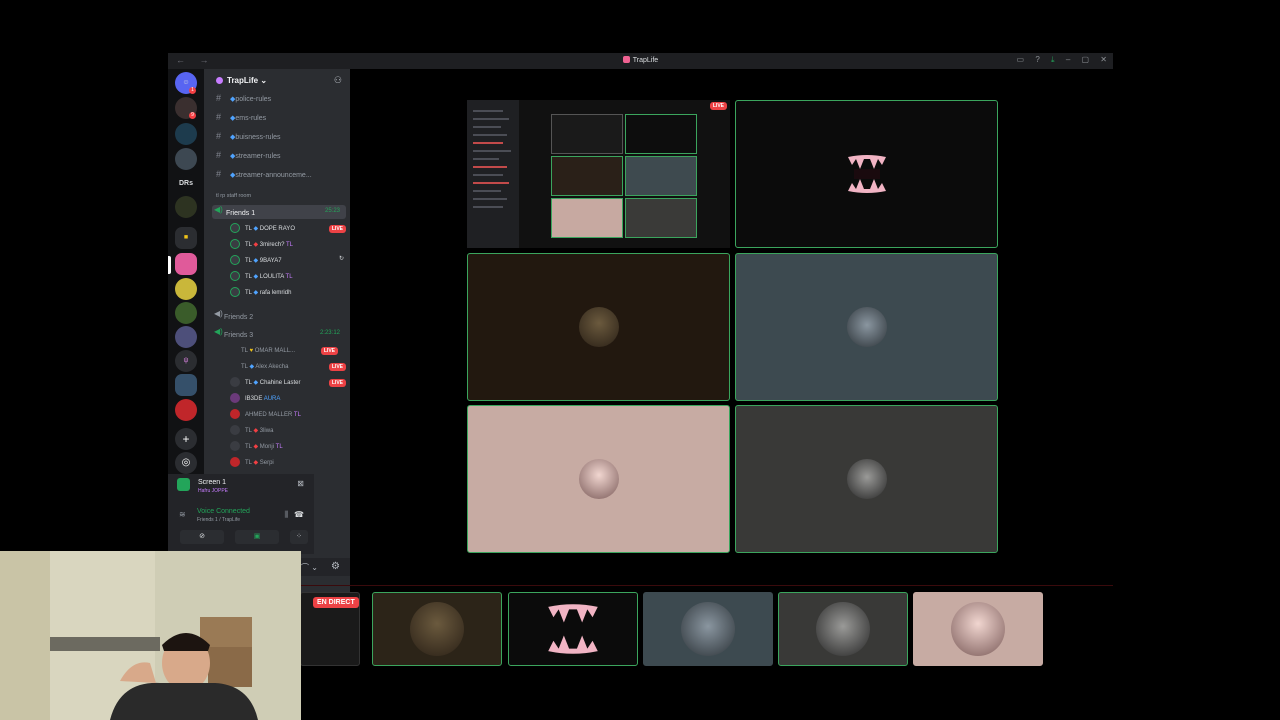  Describe the element at coordinates (1068, 59) in the screenshot. I see `minimize-button: –` at that location.